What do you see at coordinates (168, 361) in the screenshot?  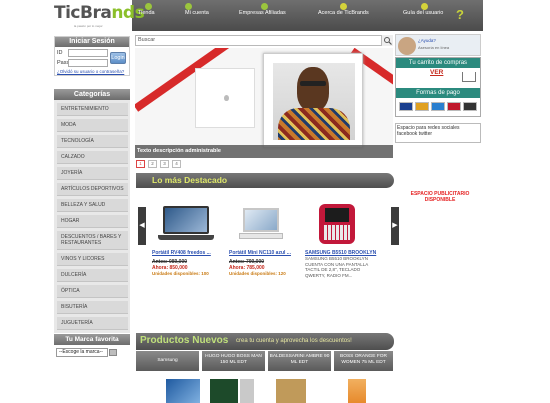 I see `tab-samsung: Samsung` at bounding box center [168, 361].